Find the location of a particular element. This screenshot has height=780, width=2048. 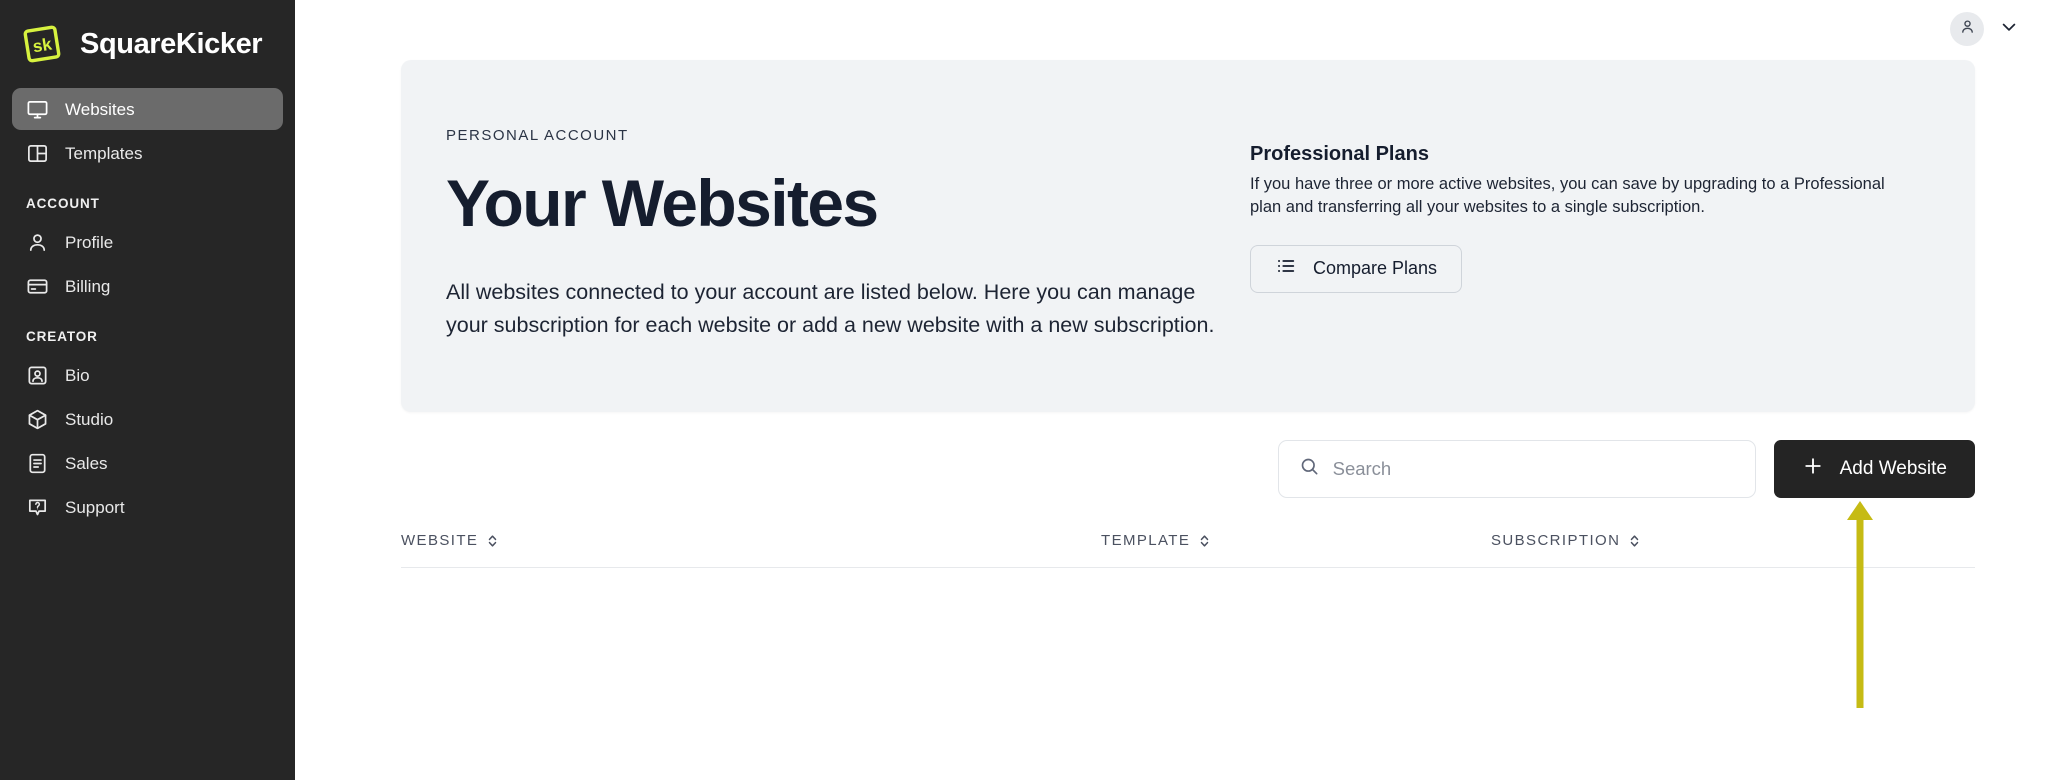

sidebar-item-label: Support is located at coordinates (95, 507).